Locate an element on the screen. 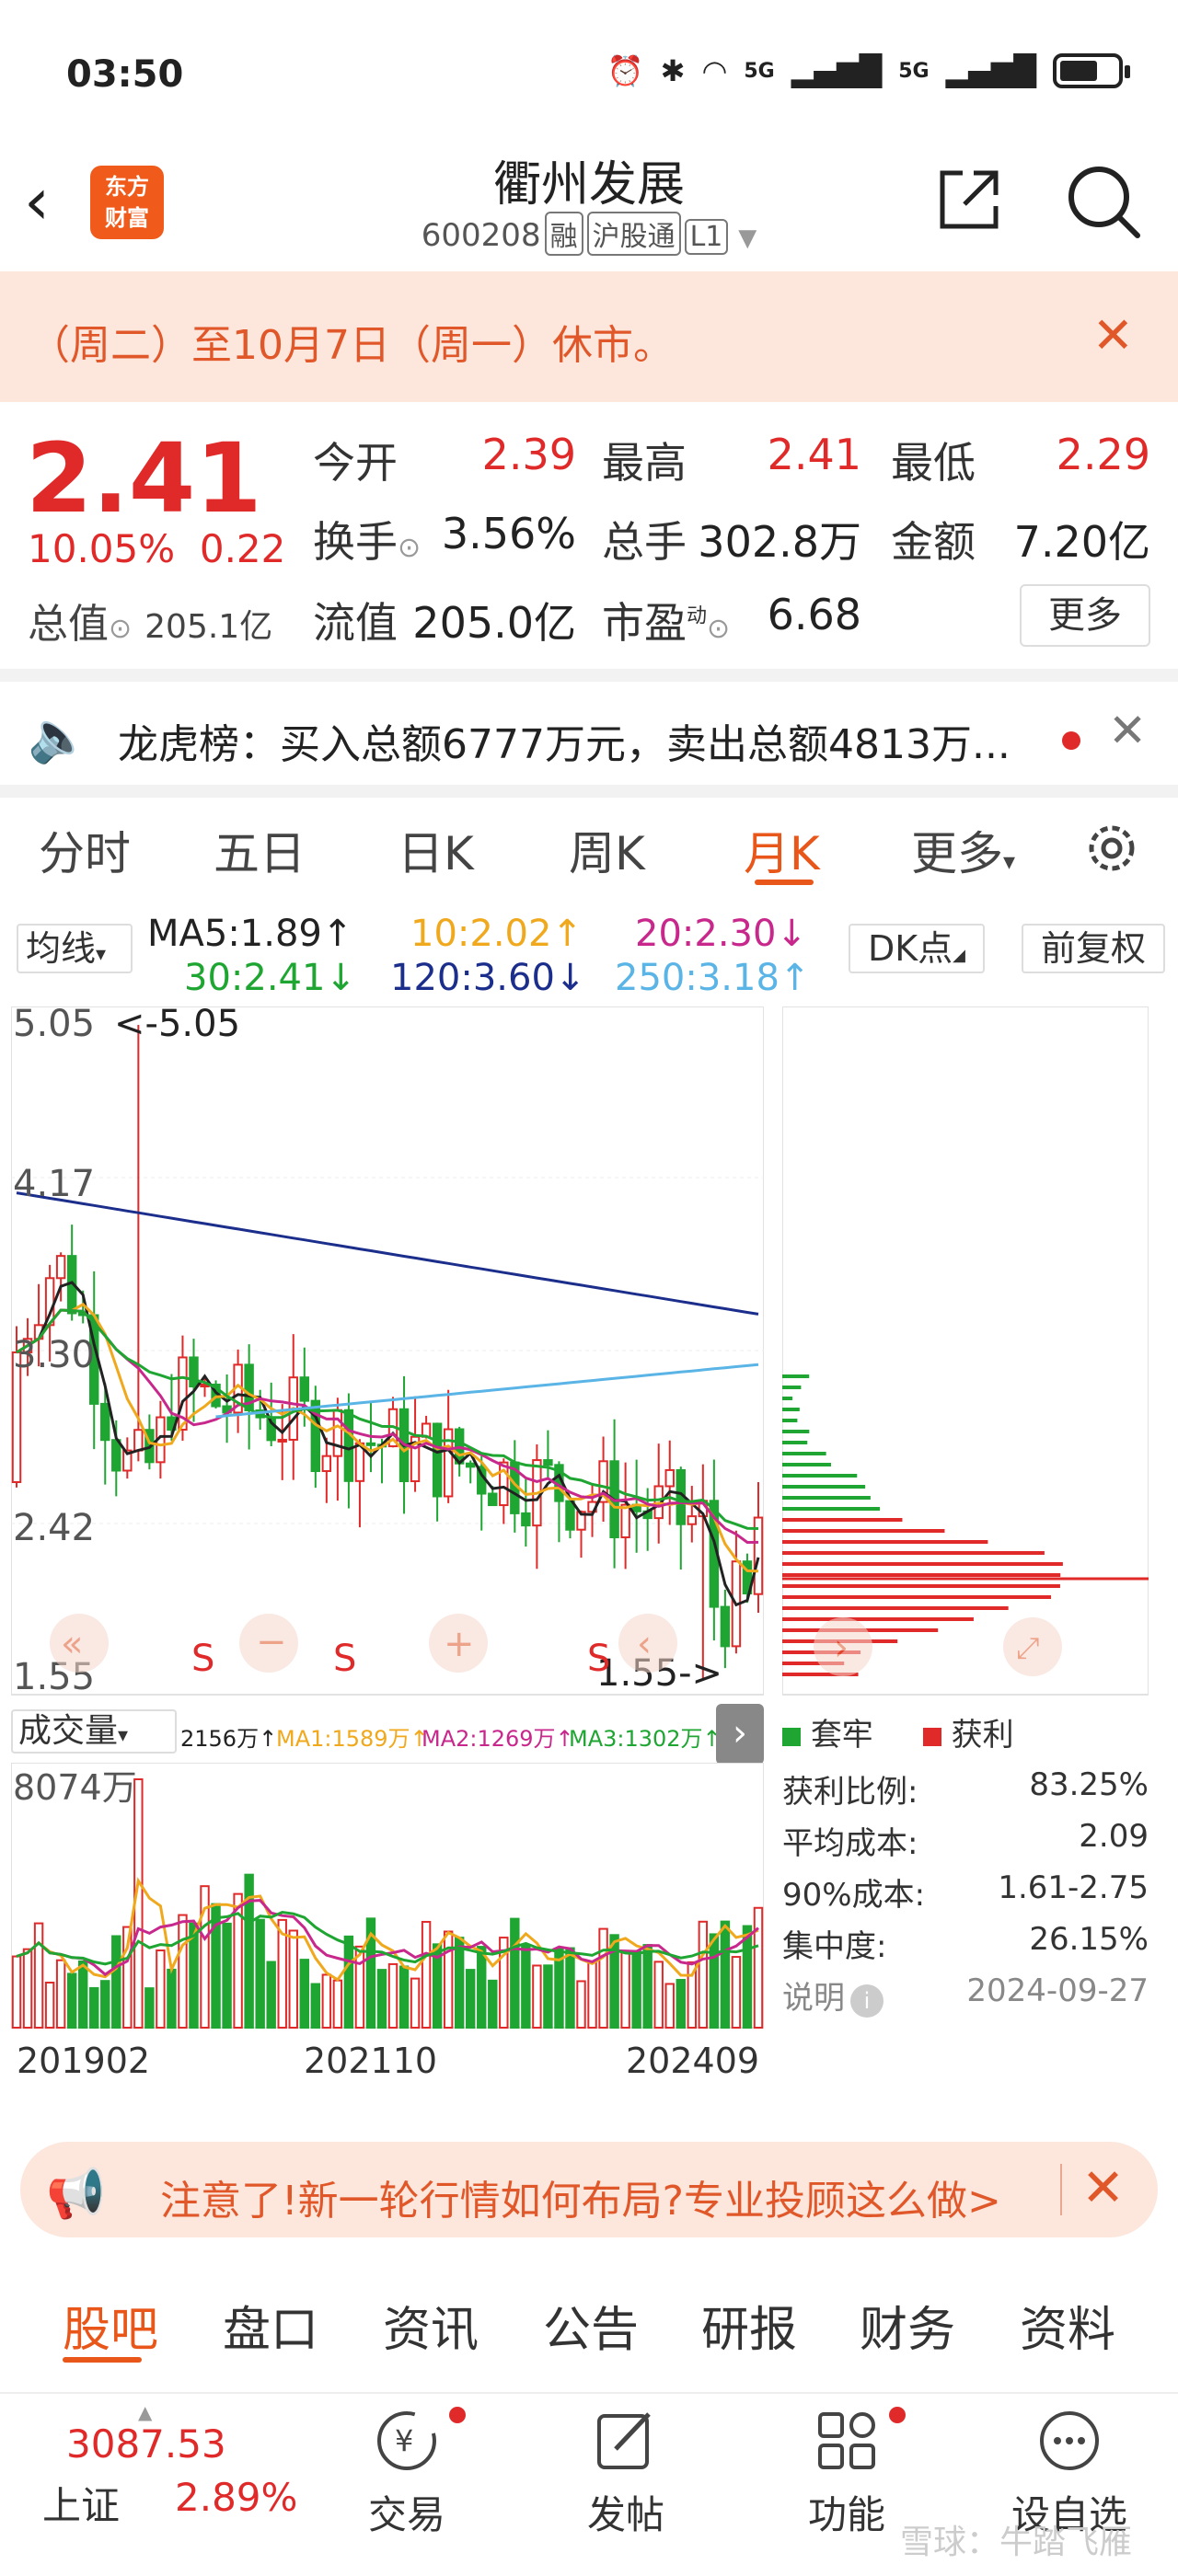  ma10-value: 10:2.02↑ is located at coordinates (496, 934).